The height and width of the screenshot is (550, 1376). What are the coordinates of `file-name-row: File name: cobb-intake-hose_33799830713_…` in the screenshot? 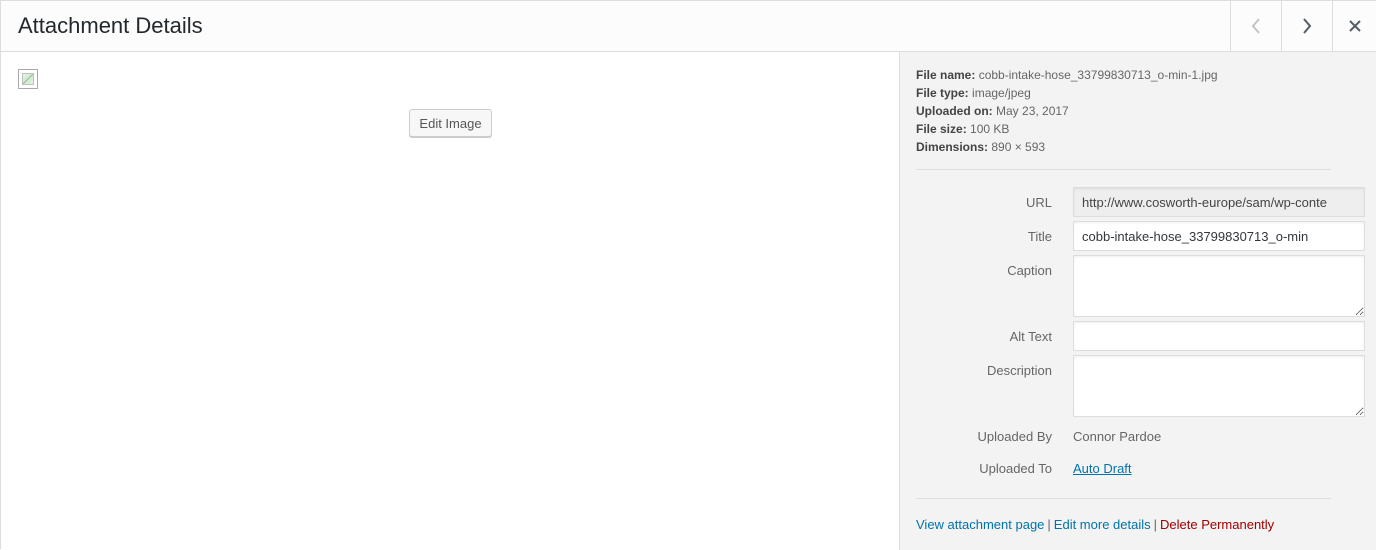 It's located at (1067, 75).